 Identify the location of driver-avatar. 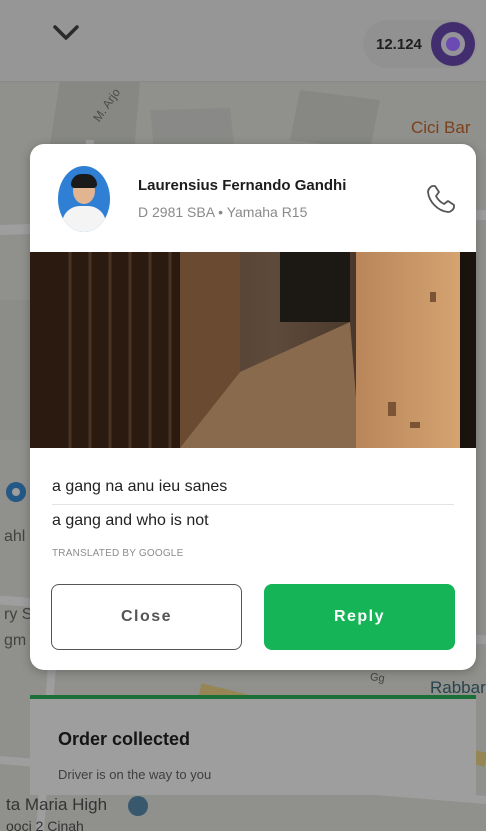
(84, 199).